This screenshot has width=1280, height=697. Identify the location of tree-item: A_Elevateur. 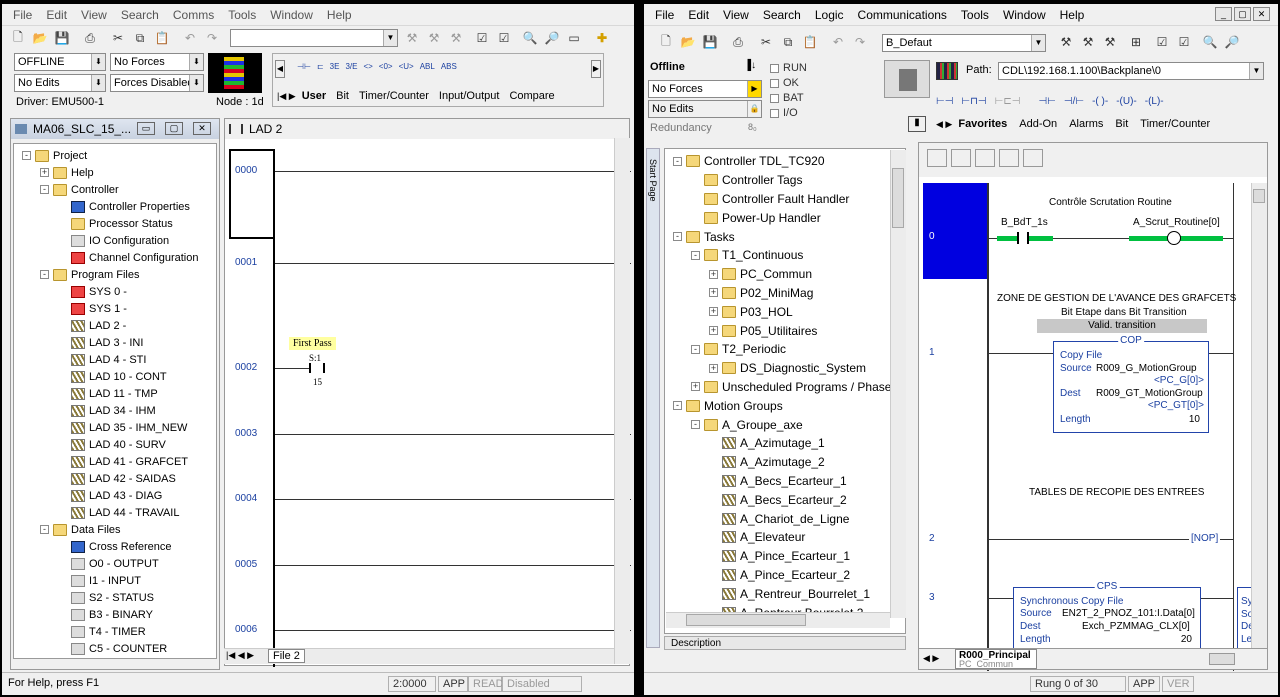
(757, 537).